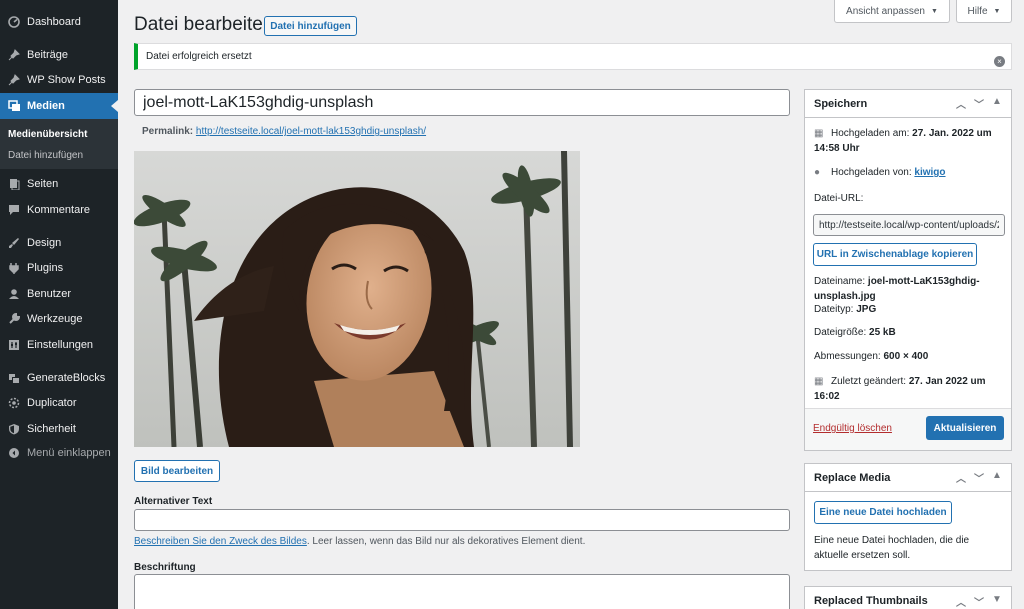  Describe the element at coordinates (852, 428) in the screenshot. I see `delete-permanently-link: Endgültig löschen` at that location.